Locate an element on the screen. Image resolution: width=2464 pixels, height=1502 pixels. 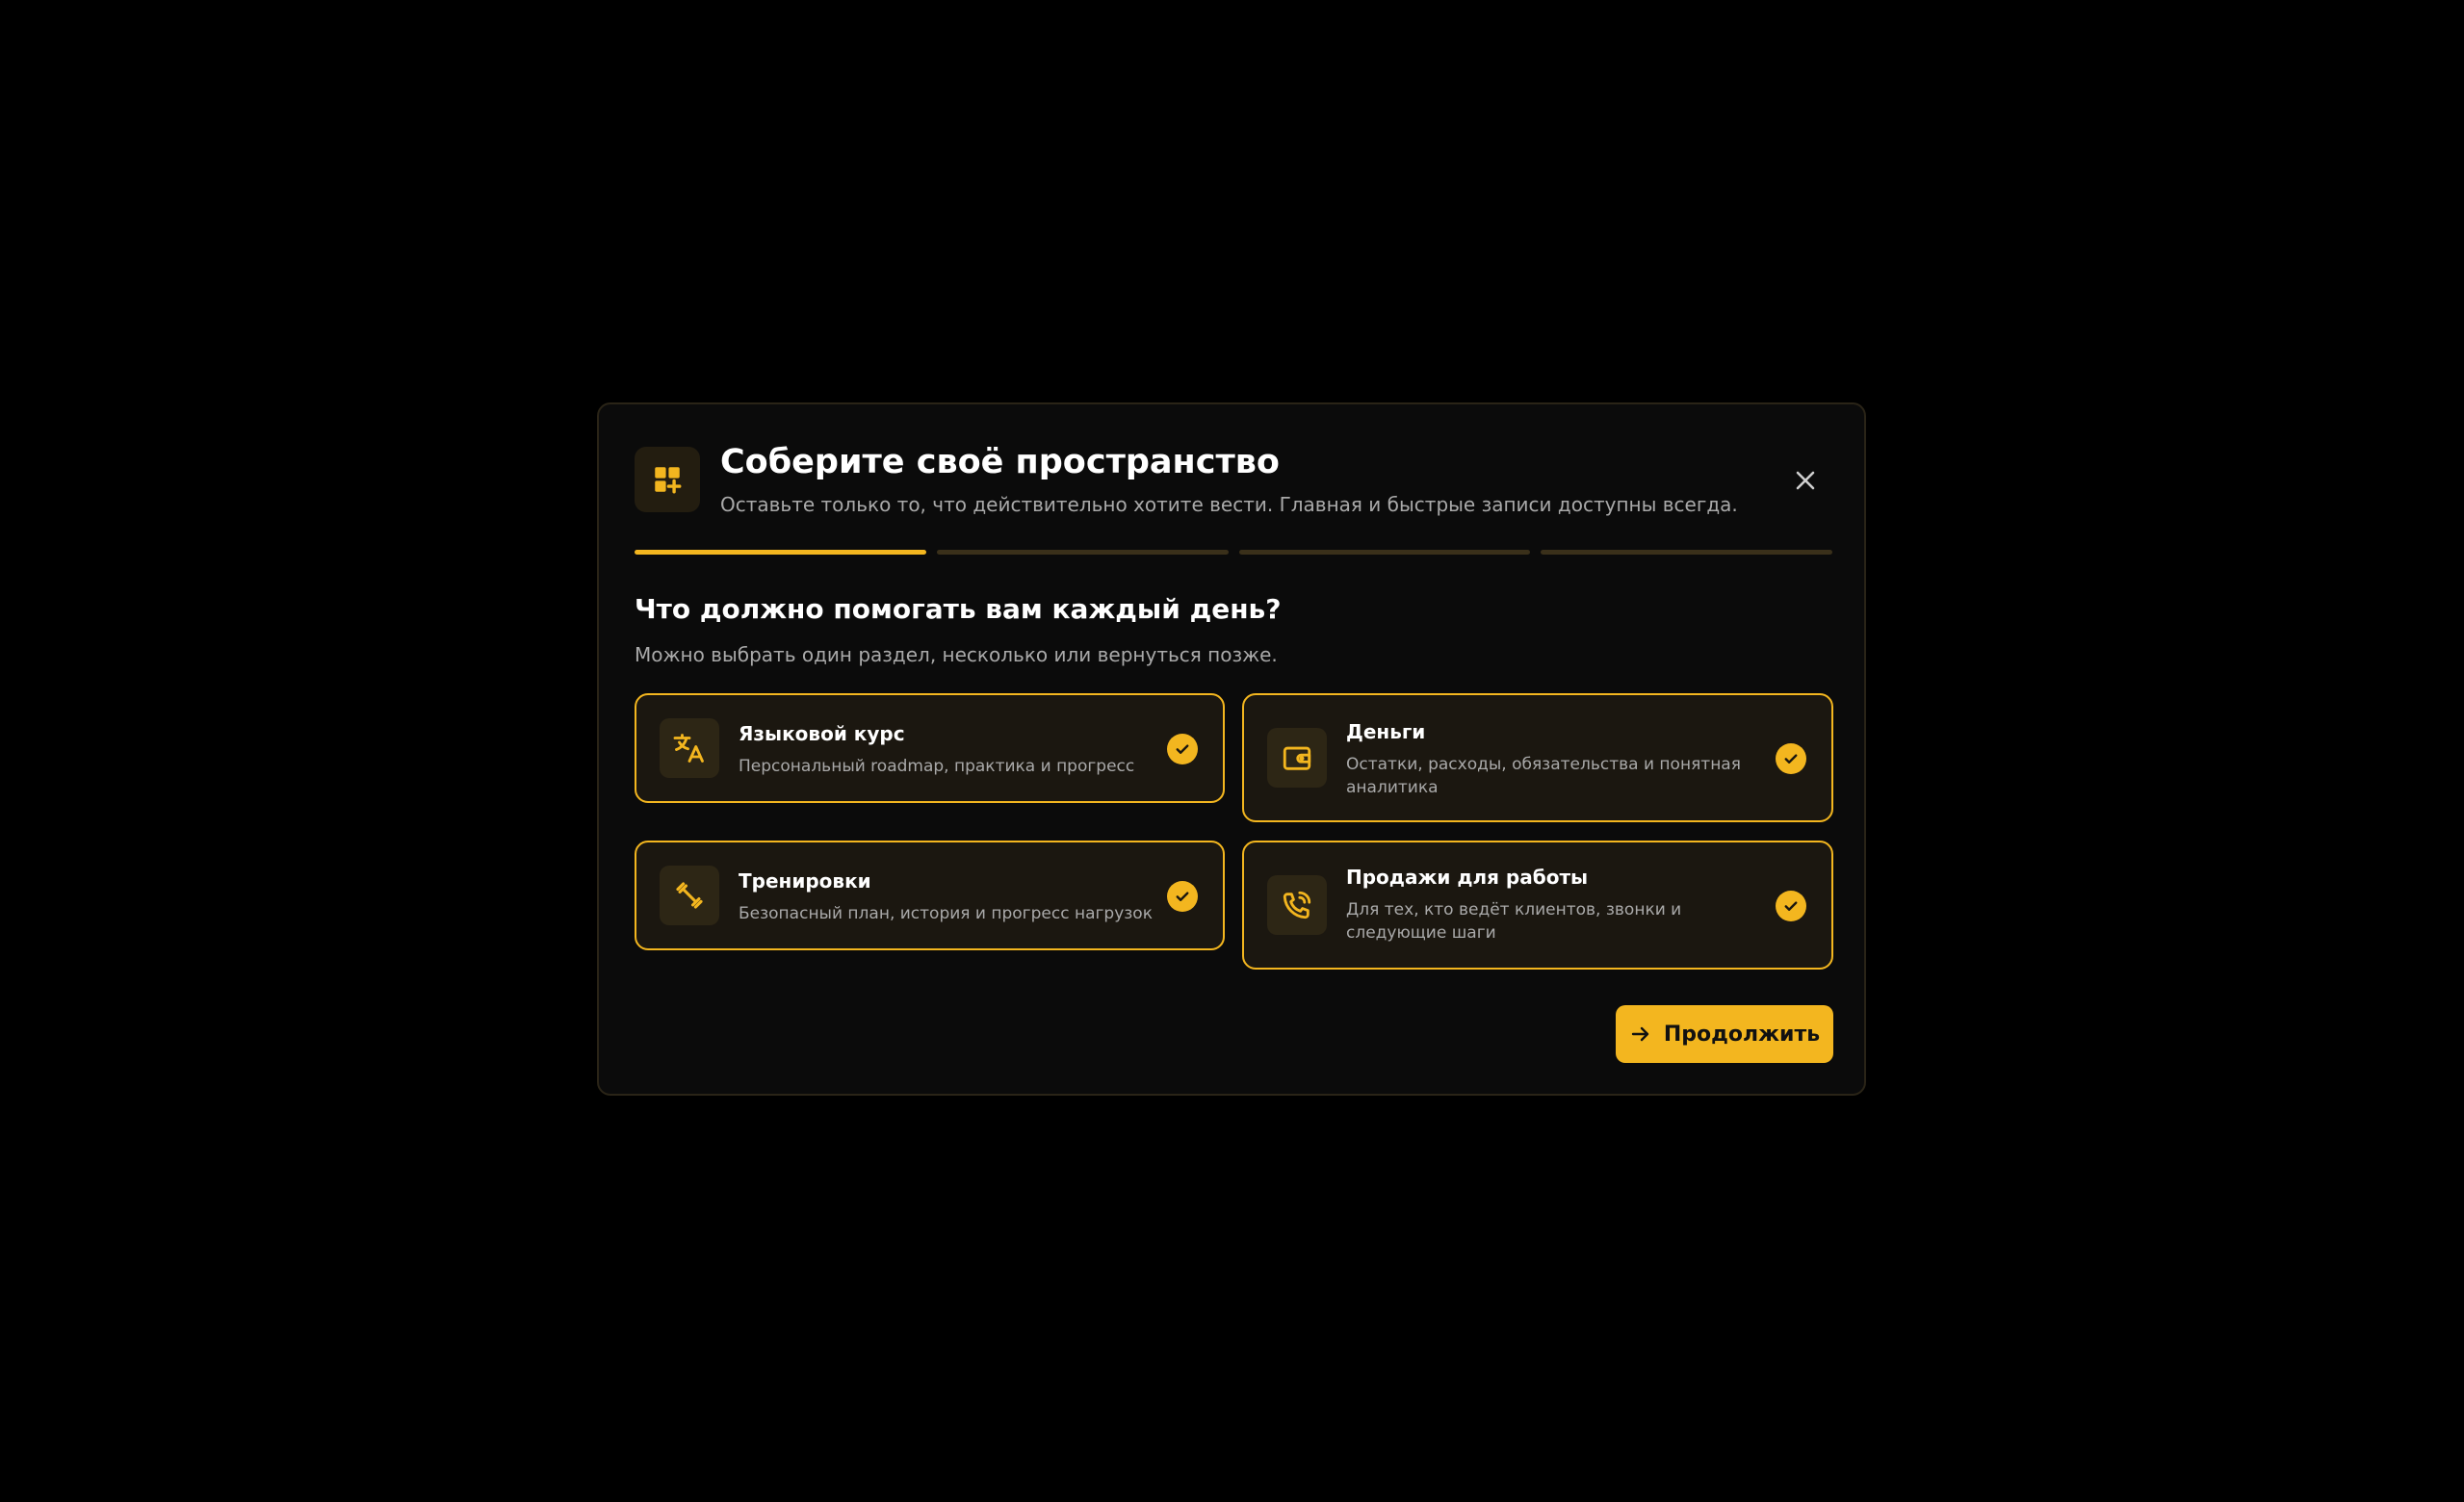
continue-label: Продолжить is located at coordinates (1742, 1035).